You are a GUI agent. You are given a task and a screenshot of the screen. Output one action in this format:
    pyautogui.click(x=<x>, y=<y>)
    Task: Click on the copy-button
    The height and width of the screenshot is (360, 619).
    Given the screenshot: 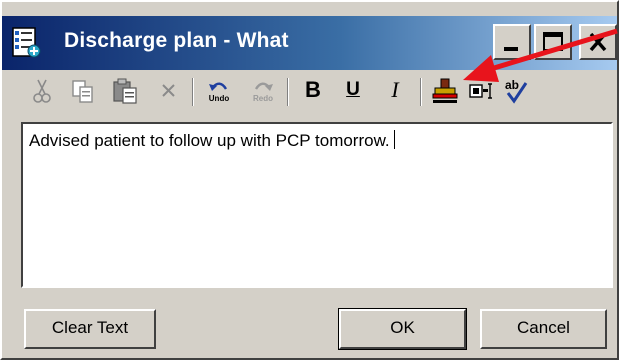 What is the action you would take?
    pyautogui.click(x=83, y=91)
    